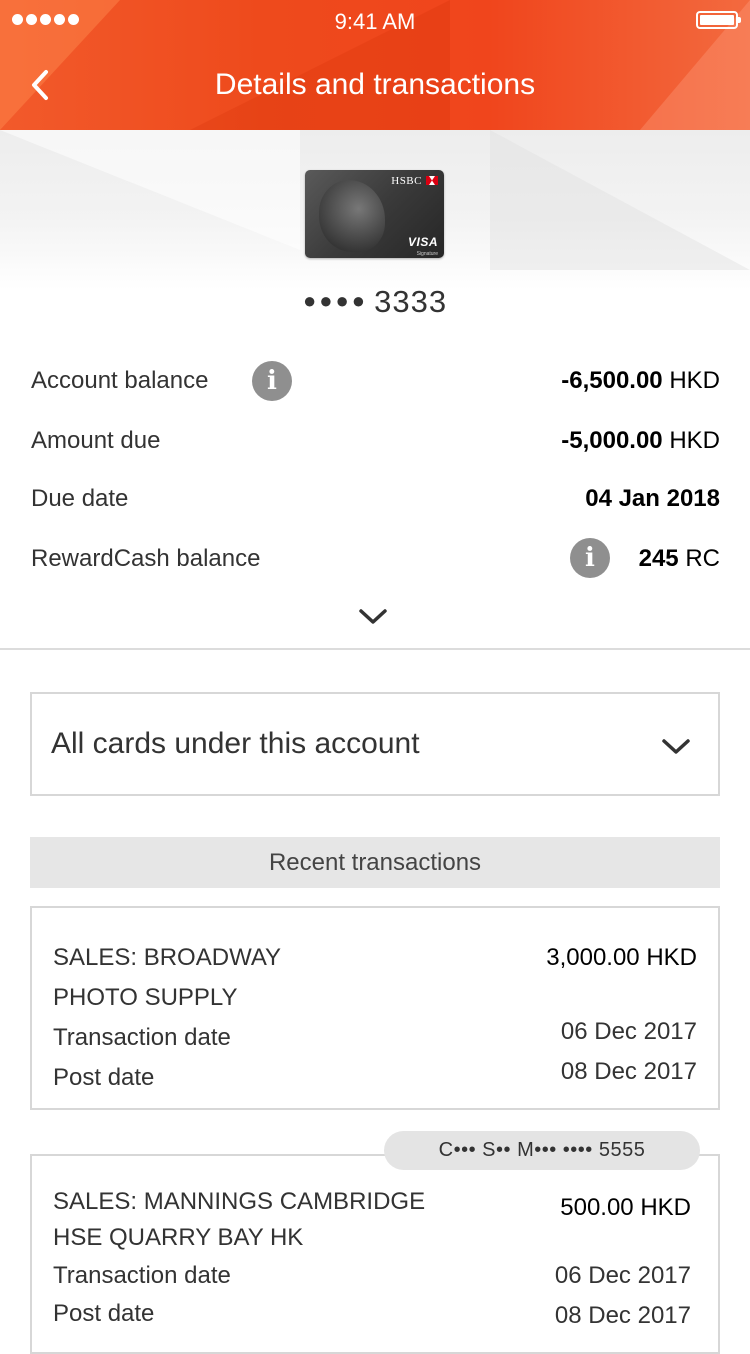 The width and height of the screenshot is (750, 1354). I want to click on rewardcash-value: 245 RC, so click(679, 559).